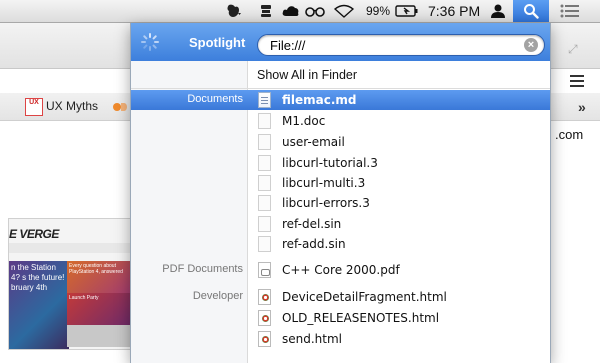  I want to click on thumbnail-header: E VERGE, so click(34, 234).